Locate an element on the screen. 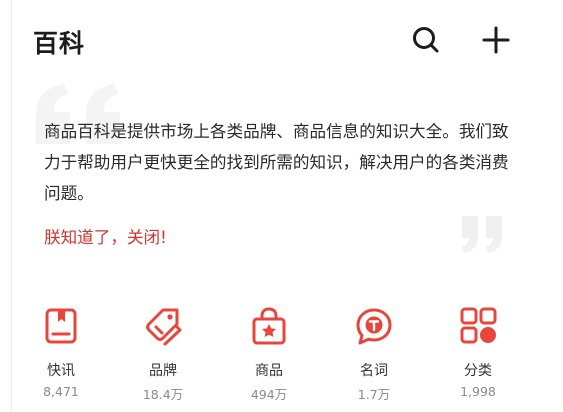 This screenshot has height=412, width=563. stat-brands: 品牌 18.4万 is located at coordinates (163, 356).